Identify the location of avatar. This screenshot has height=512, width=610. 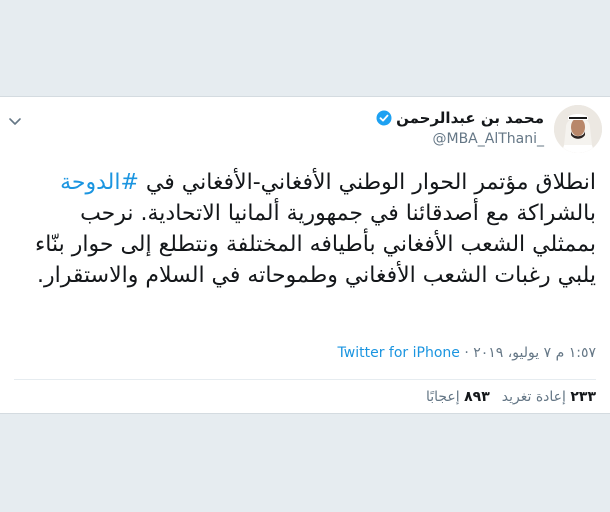
(578, 129).